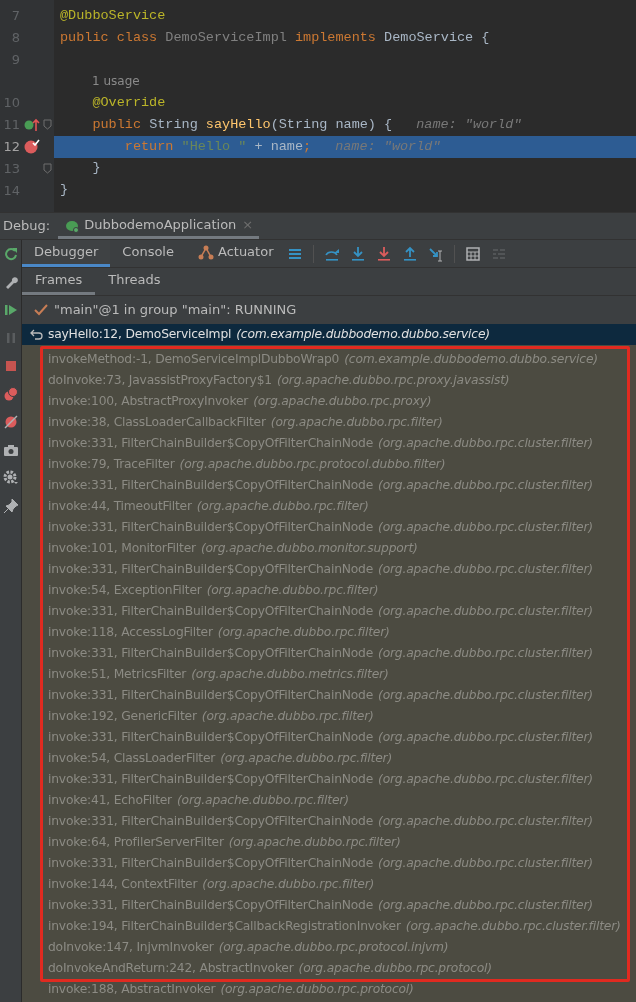  I want to click on stack-frame: invoke:38, ClassLoaderCallbackFilter (org.apache.dubbo.rpc.filter), so click(329, 422).